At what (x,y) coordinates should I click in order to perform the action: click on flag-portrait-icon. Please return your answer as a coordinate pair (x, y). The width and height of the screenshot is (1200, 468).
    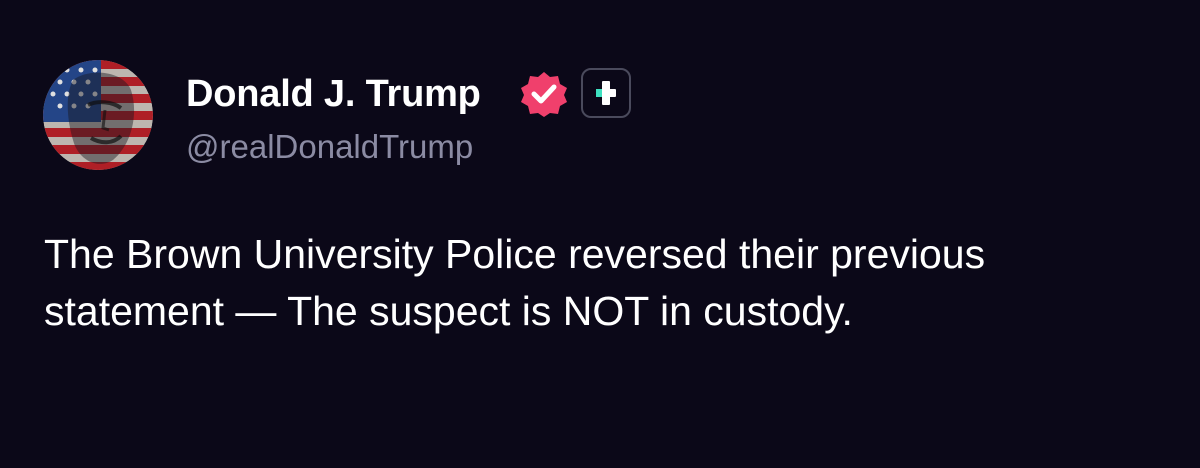
    Looking at the image, I should click on (98, 115).